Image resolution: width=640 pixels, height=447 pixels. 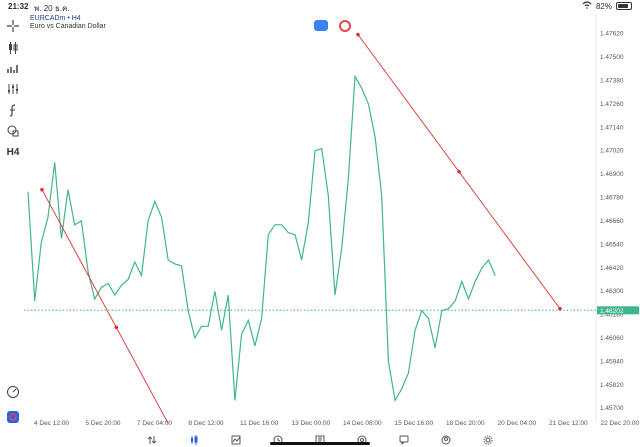 What do you see at coordinates (624, 6) in the screenshot?
I see `battery-icon` at bounding box center [624, 6].